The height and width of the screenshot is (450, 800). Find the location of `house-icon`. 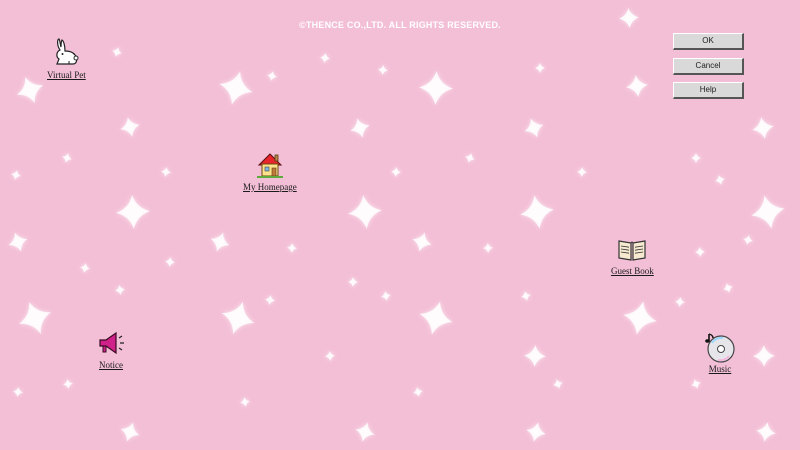

house-icon is located at coordinates (269, 165).